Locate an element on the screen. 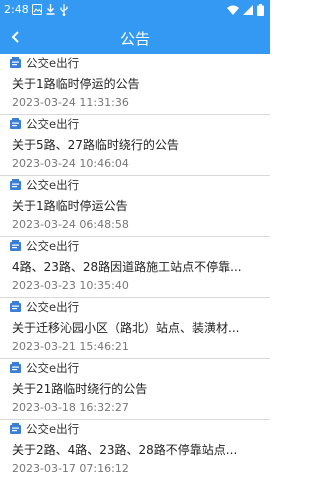  notice-title: 关于1路临时停运的公告 is located at coordinates (76, 84).